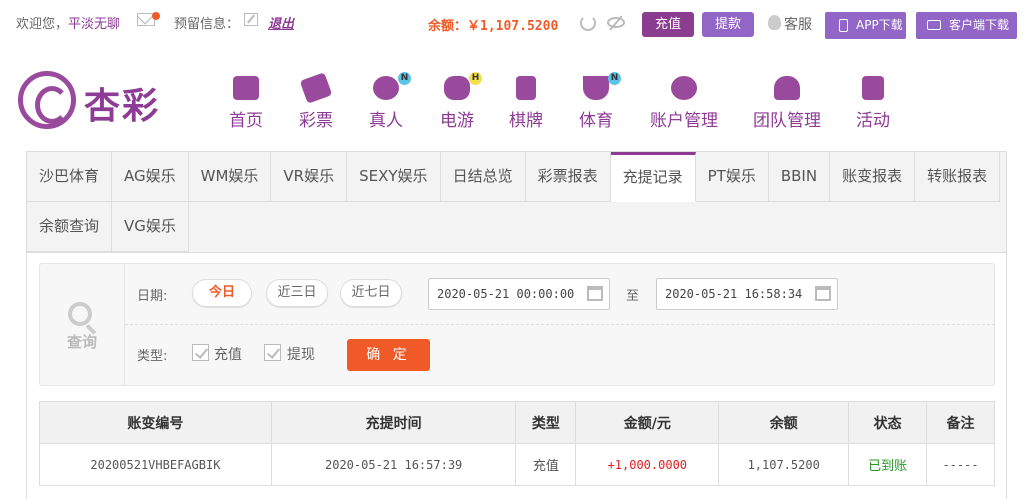  I want to click on phone-icon, so click(843, 25).